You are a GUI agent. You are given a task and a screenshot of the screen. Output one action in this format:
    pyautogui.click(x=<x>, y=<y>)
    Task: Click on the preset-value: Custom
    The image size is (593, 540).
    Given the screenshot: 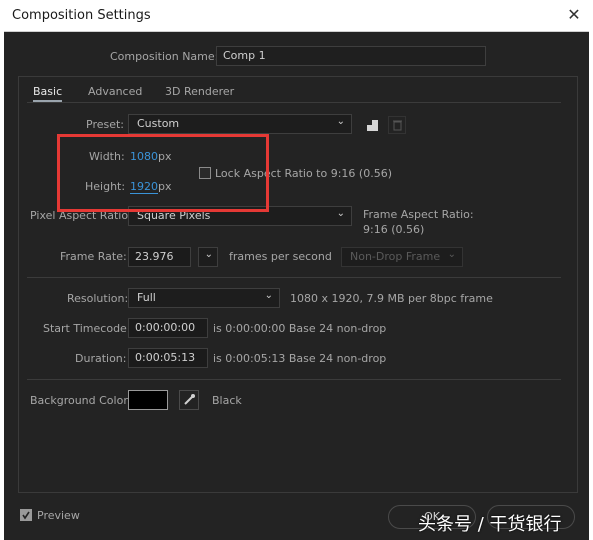 What is the action you would take?
    pyautogui.click(x=158, y=123)
    